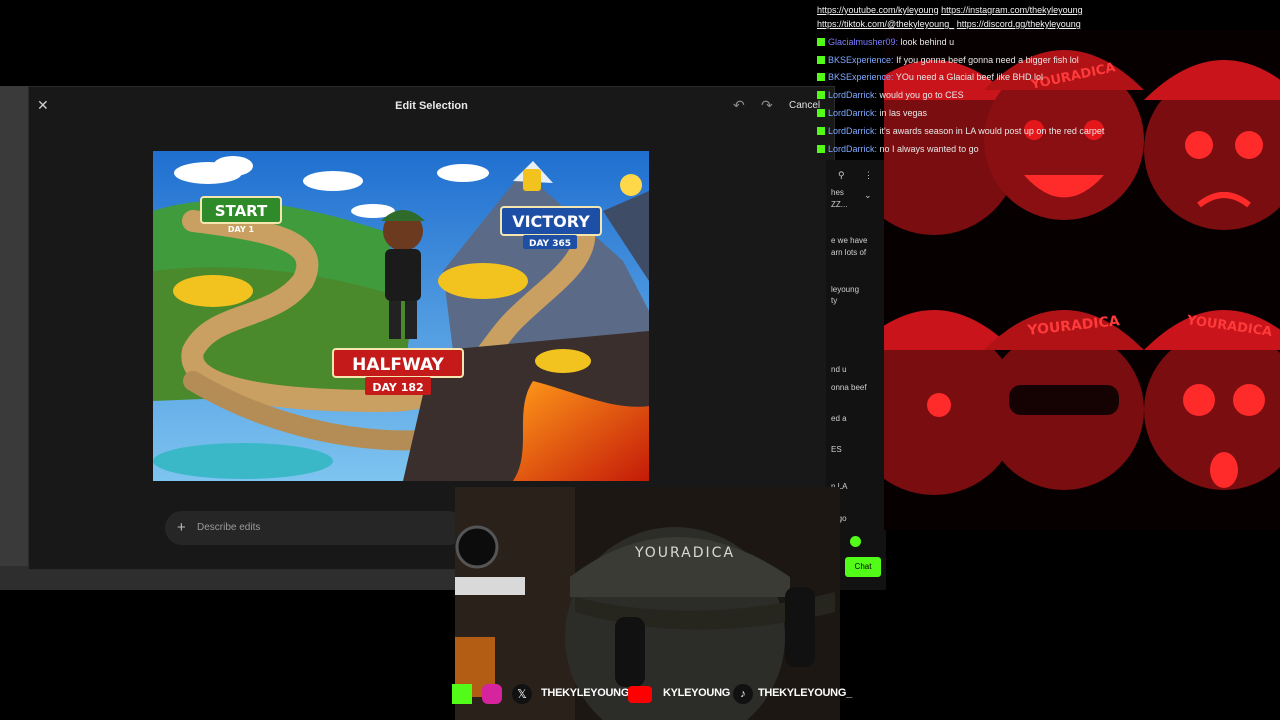  I want to click on banner-start-day: DAY 1, so click(241, 229).